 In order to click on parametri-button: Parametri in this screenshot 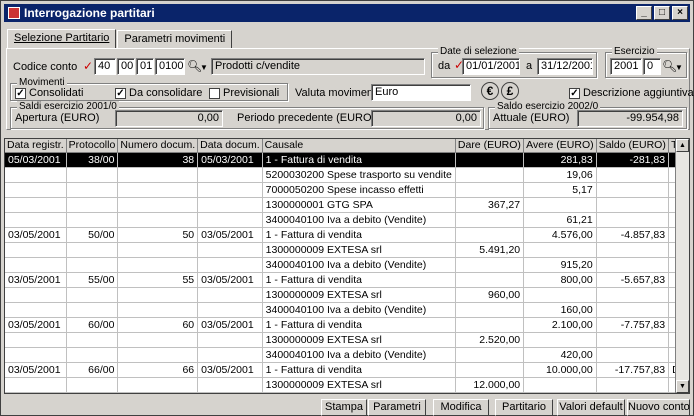, I will do `click(397, 407)`.